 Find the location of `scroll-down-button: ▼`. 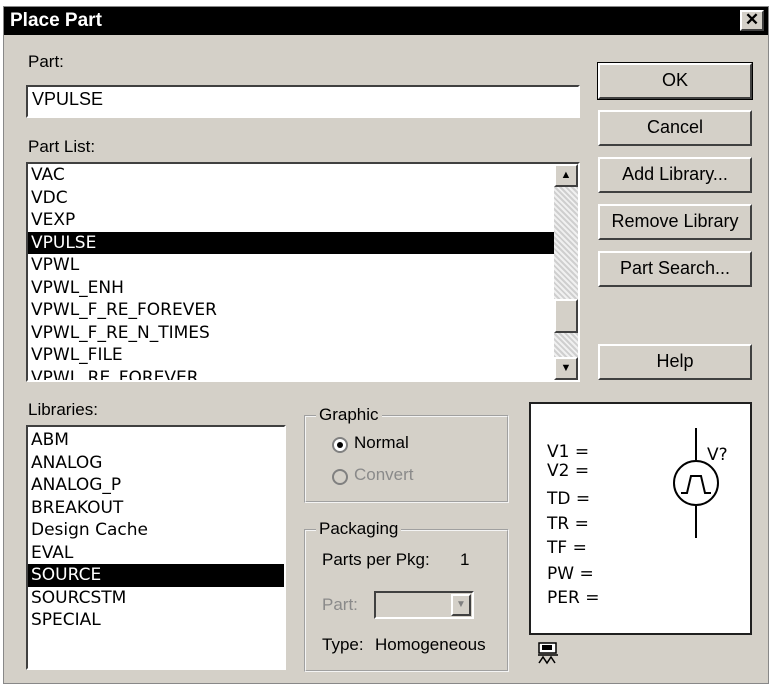

scroll-down-button: ▼ is located at coordinates (566, 368).